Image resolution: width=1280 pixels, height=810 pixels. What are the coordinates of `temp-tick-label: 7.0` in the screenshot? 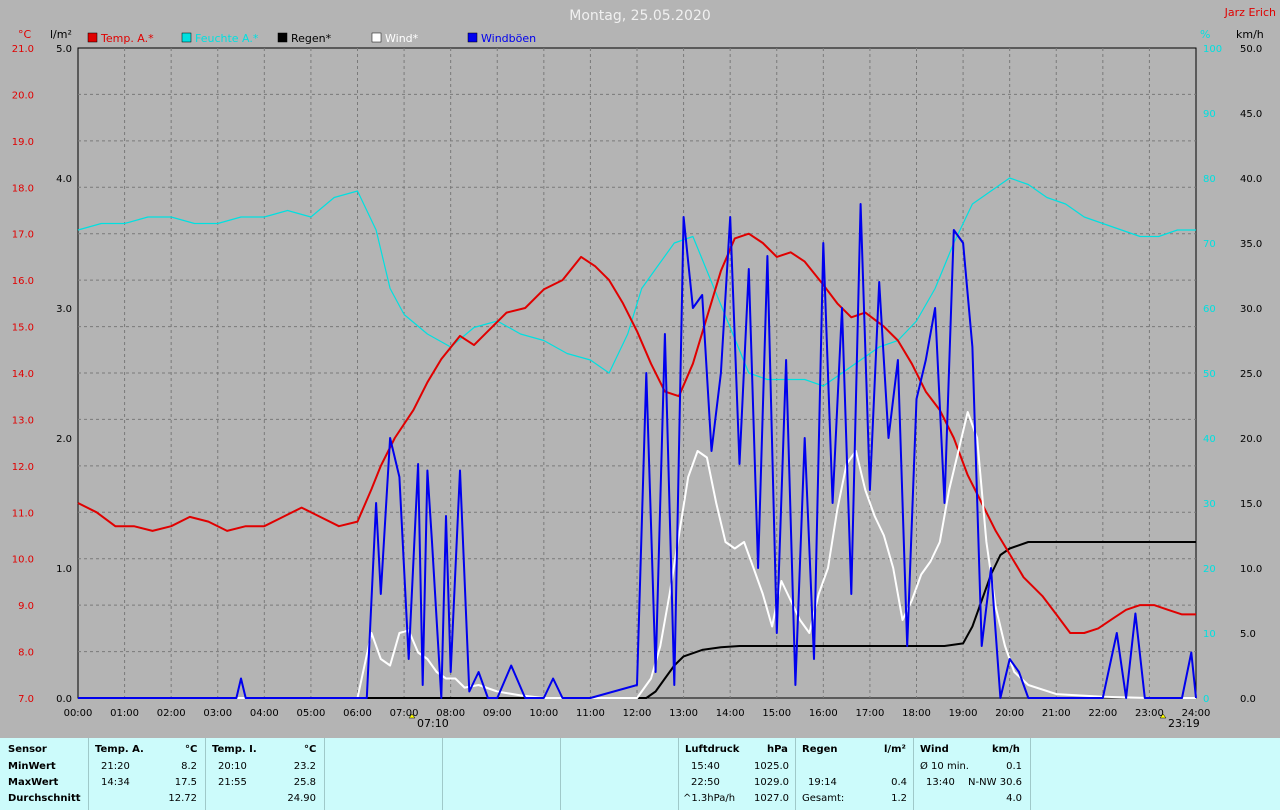 It's located at (26, 699).